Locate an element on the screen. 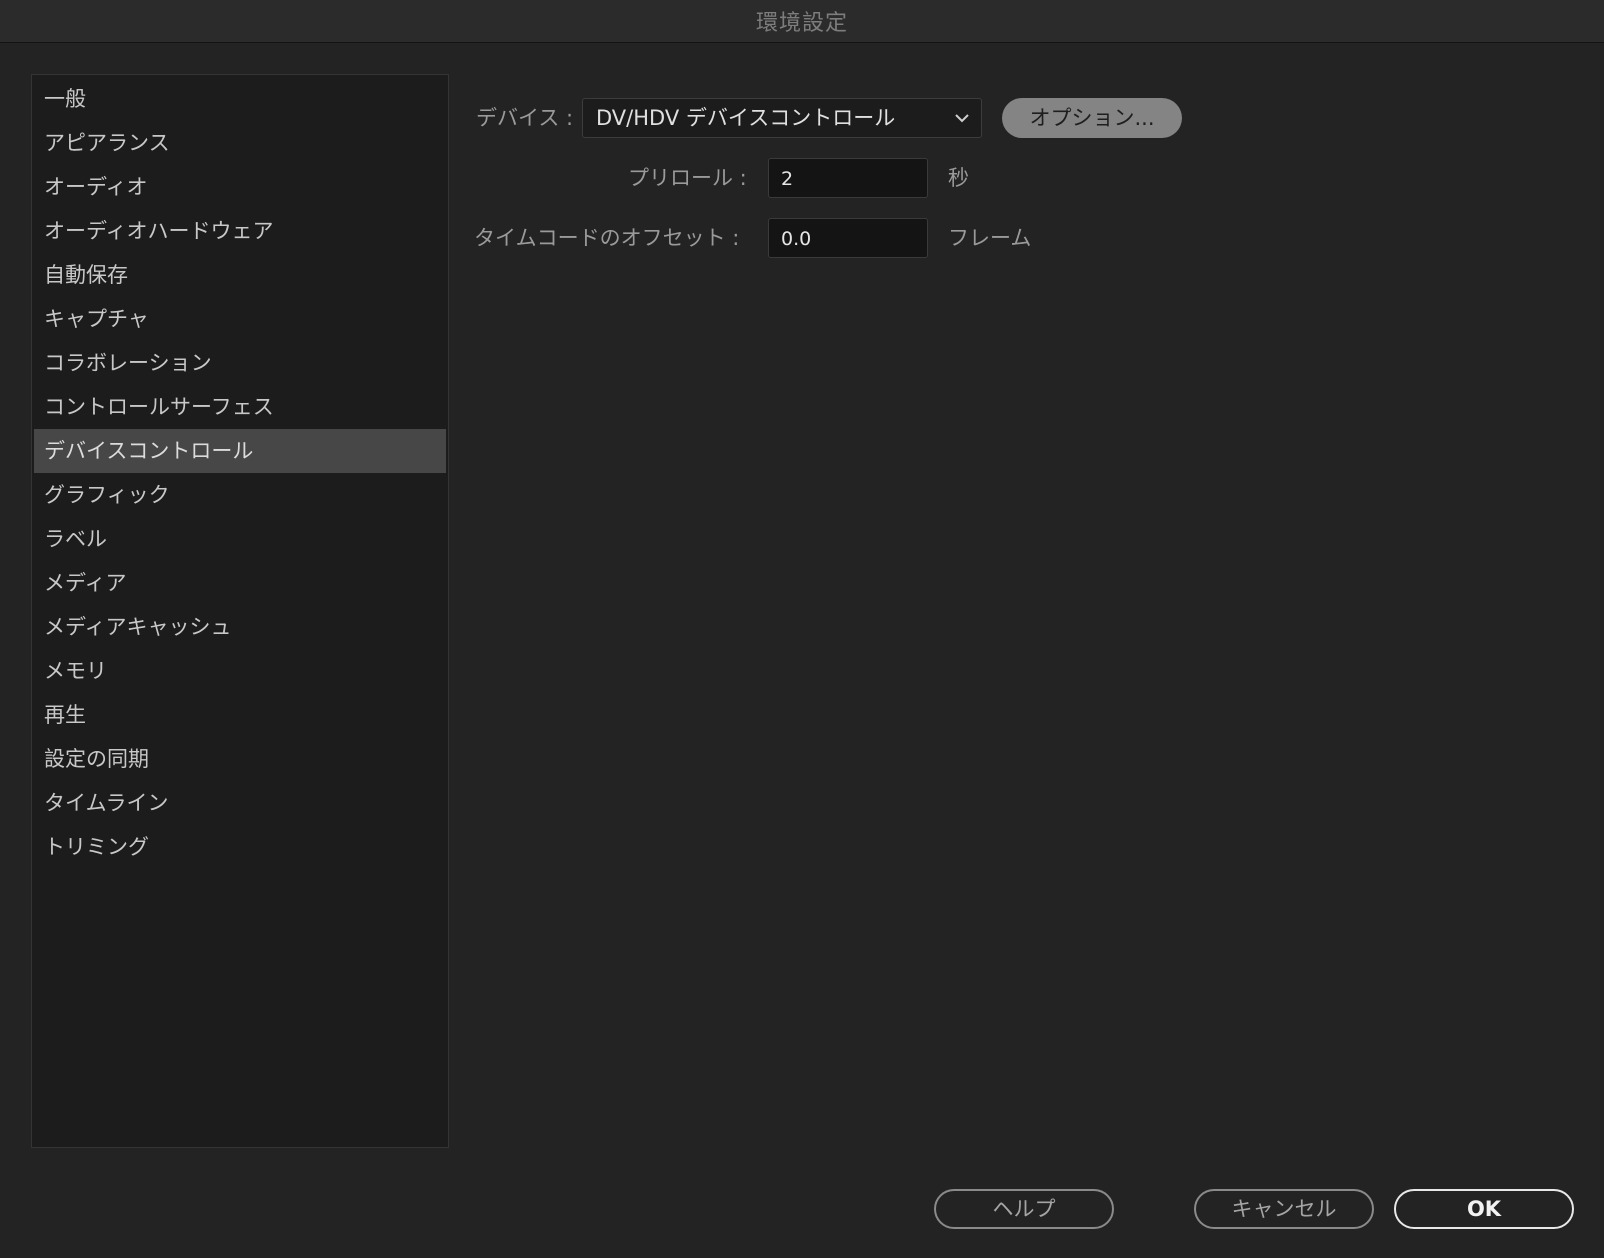  sidebar-item-memory: メモリ is located at coordinates (240, 671).